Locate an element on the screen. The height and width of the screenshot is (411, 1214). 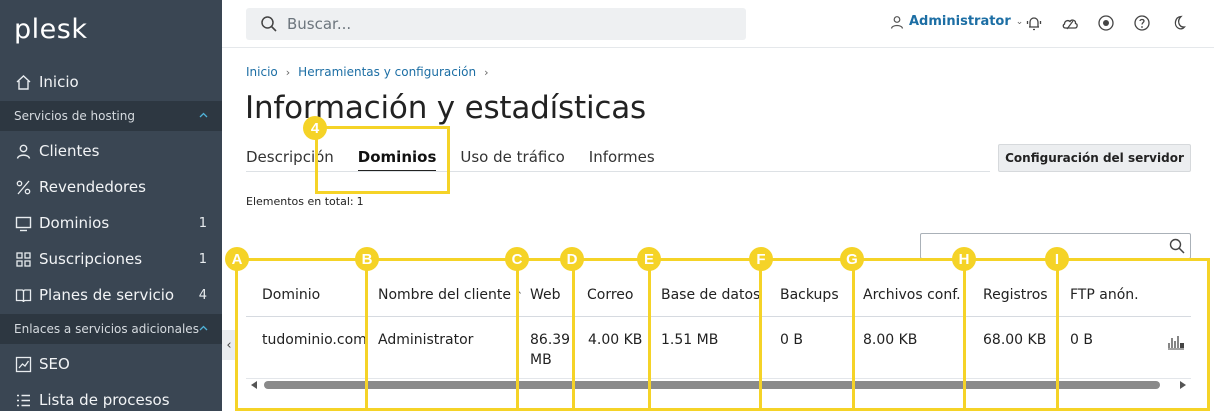
cell-dominio: tudominio.com is located at coordinates (314, 340).